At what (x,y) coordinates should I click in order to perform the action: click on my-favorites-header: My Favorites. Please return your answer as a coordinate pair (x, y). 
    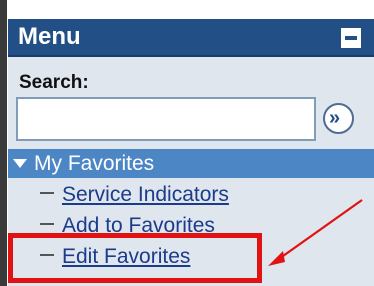
    Looking at the image, I should click on (191, 163).